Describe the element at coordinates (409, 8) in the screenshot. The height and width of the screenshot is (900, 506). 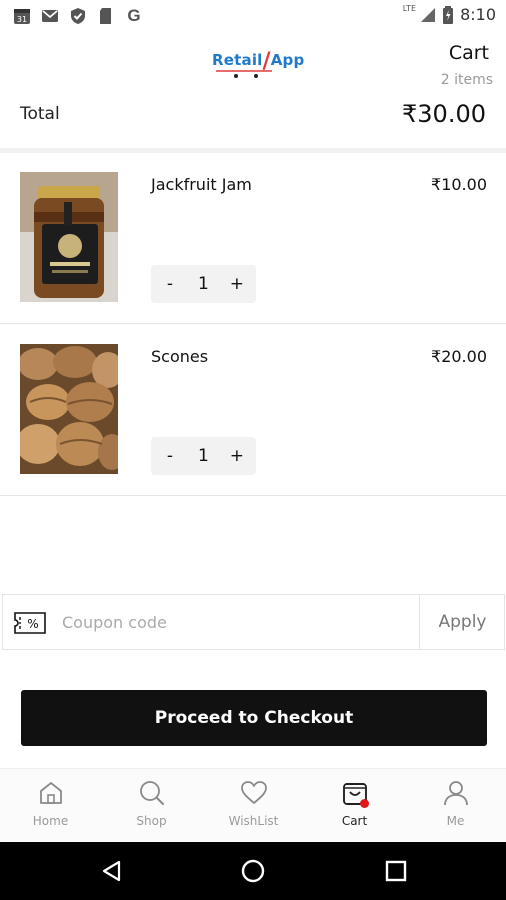
I see `lte-label: LTE` at that location.